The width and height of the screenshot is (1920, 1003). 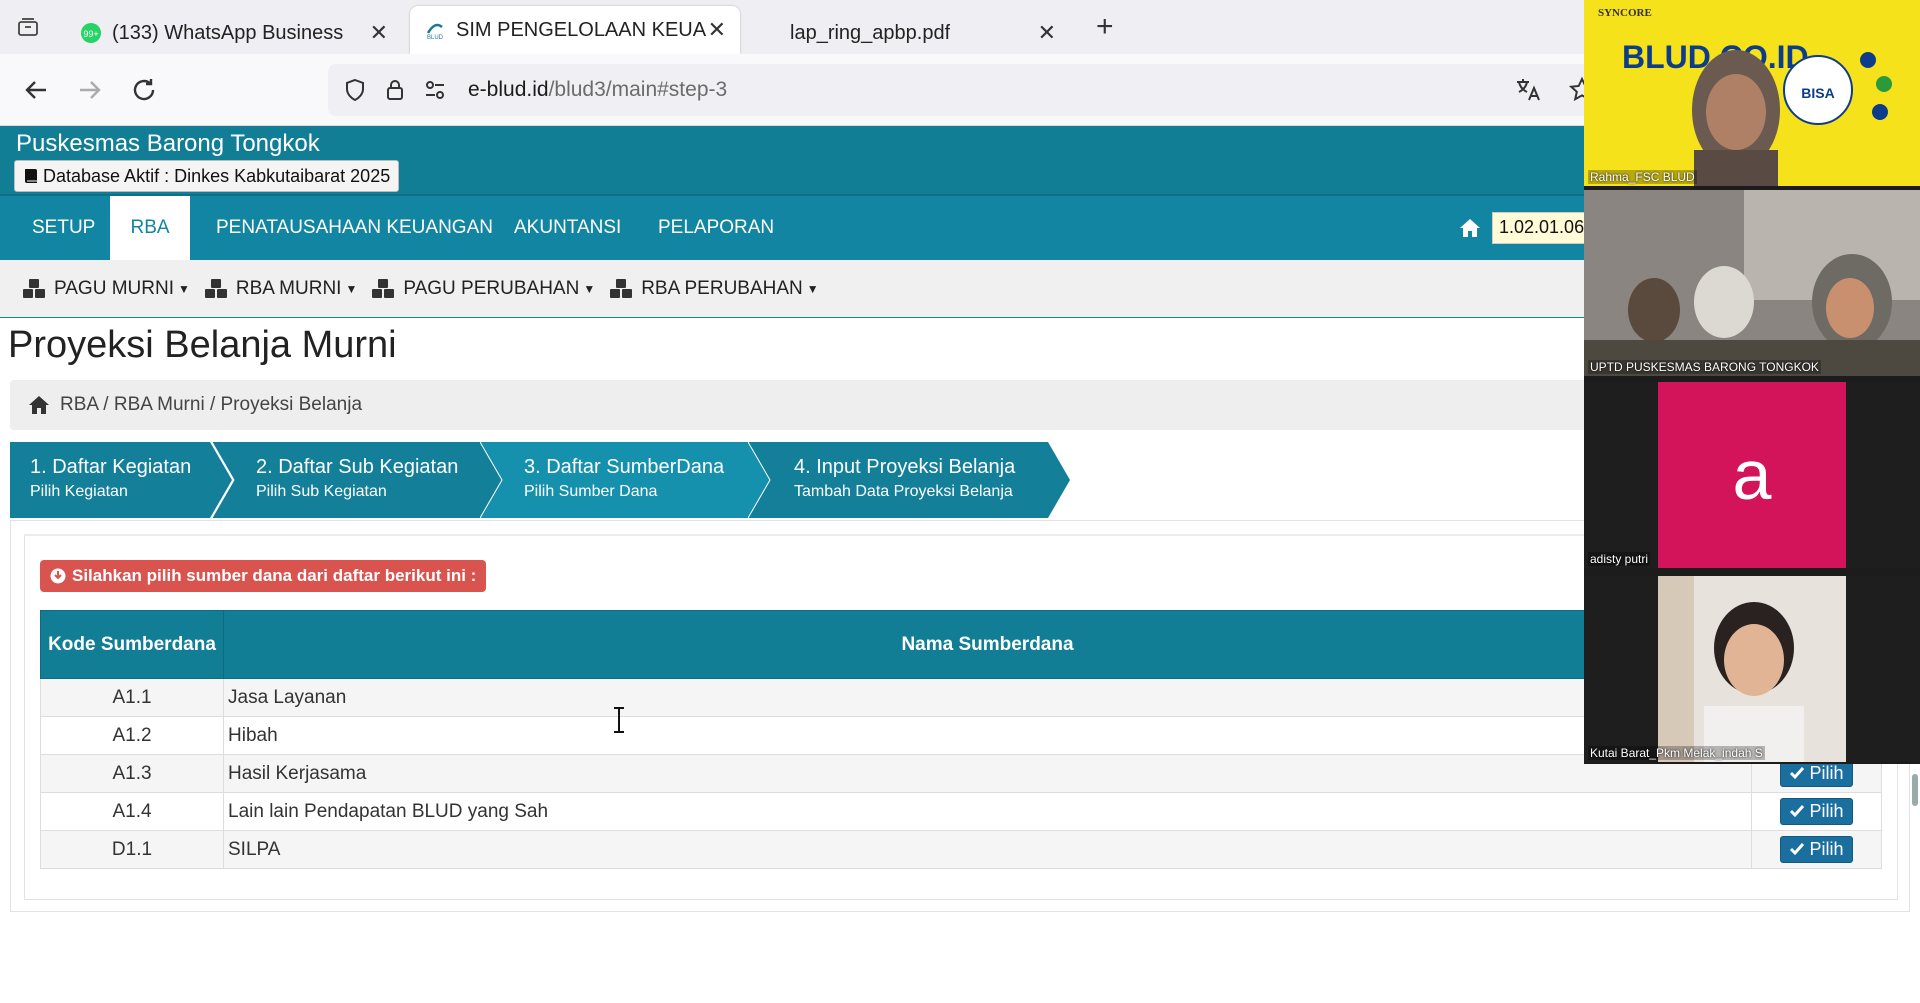 What do you see at coordinates (288, 288) in the screenshot?
I see `subnav-label: RBA MURNI` at bounding box center [288, 288].